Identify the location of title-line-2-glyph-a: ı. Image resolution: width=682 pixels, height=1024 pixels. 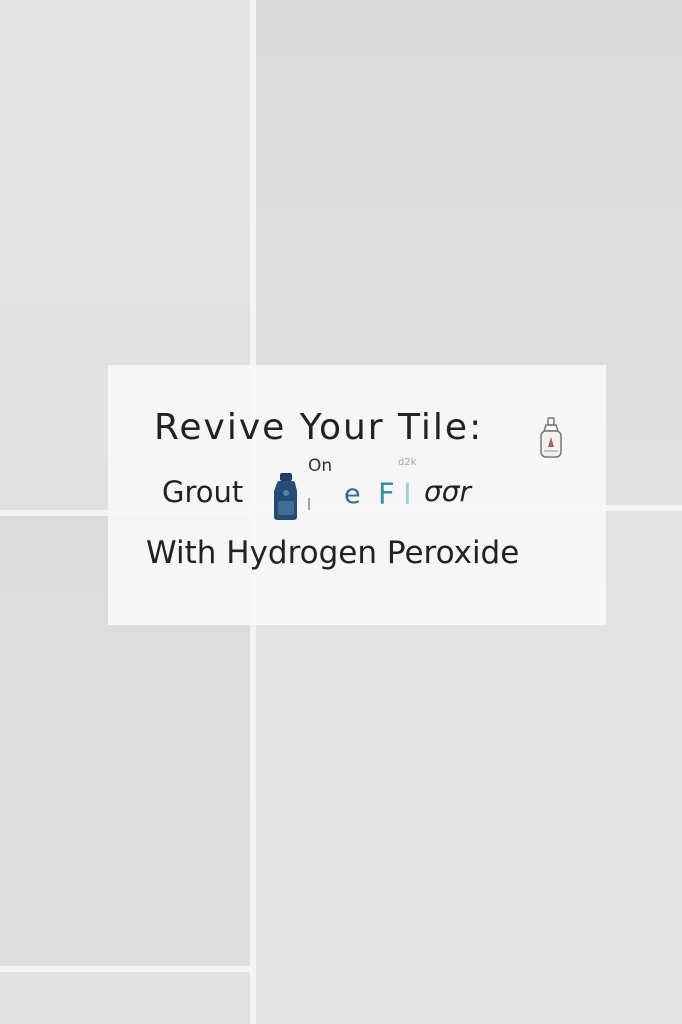
(309, 503).